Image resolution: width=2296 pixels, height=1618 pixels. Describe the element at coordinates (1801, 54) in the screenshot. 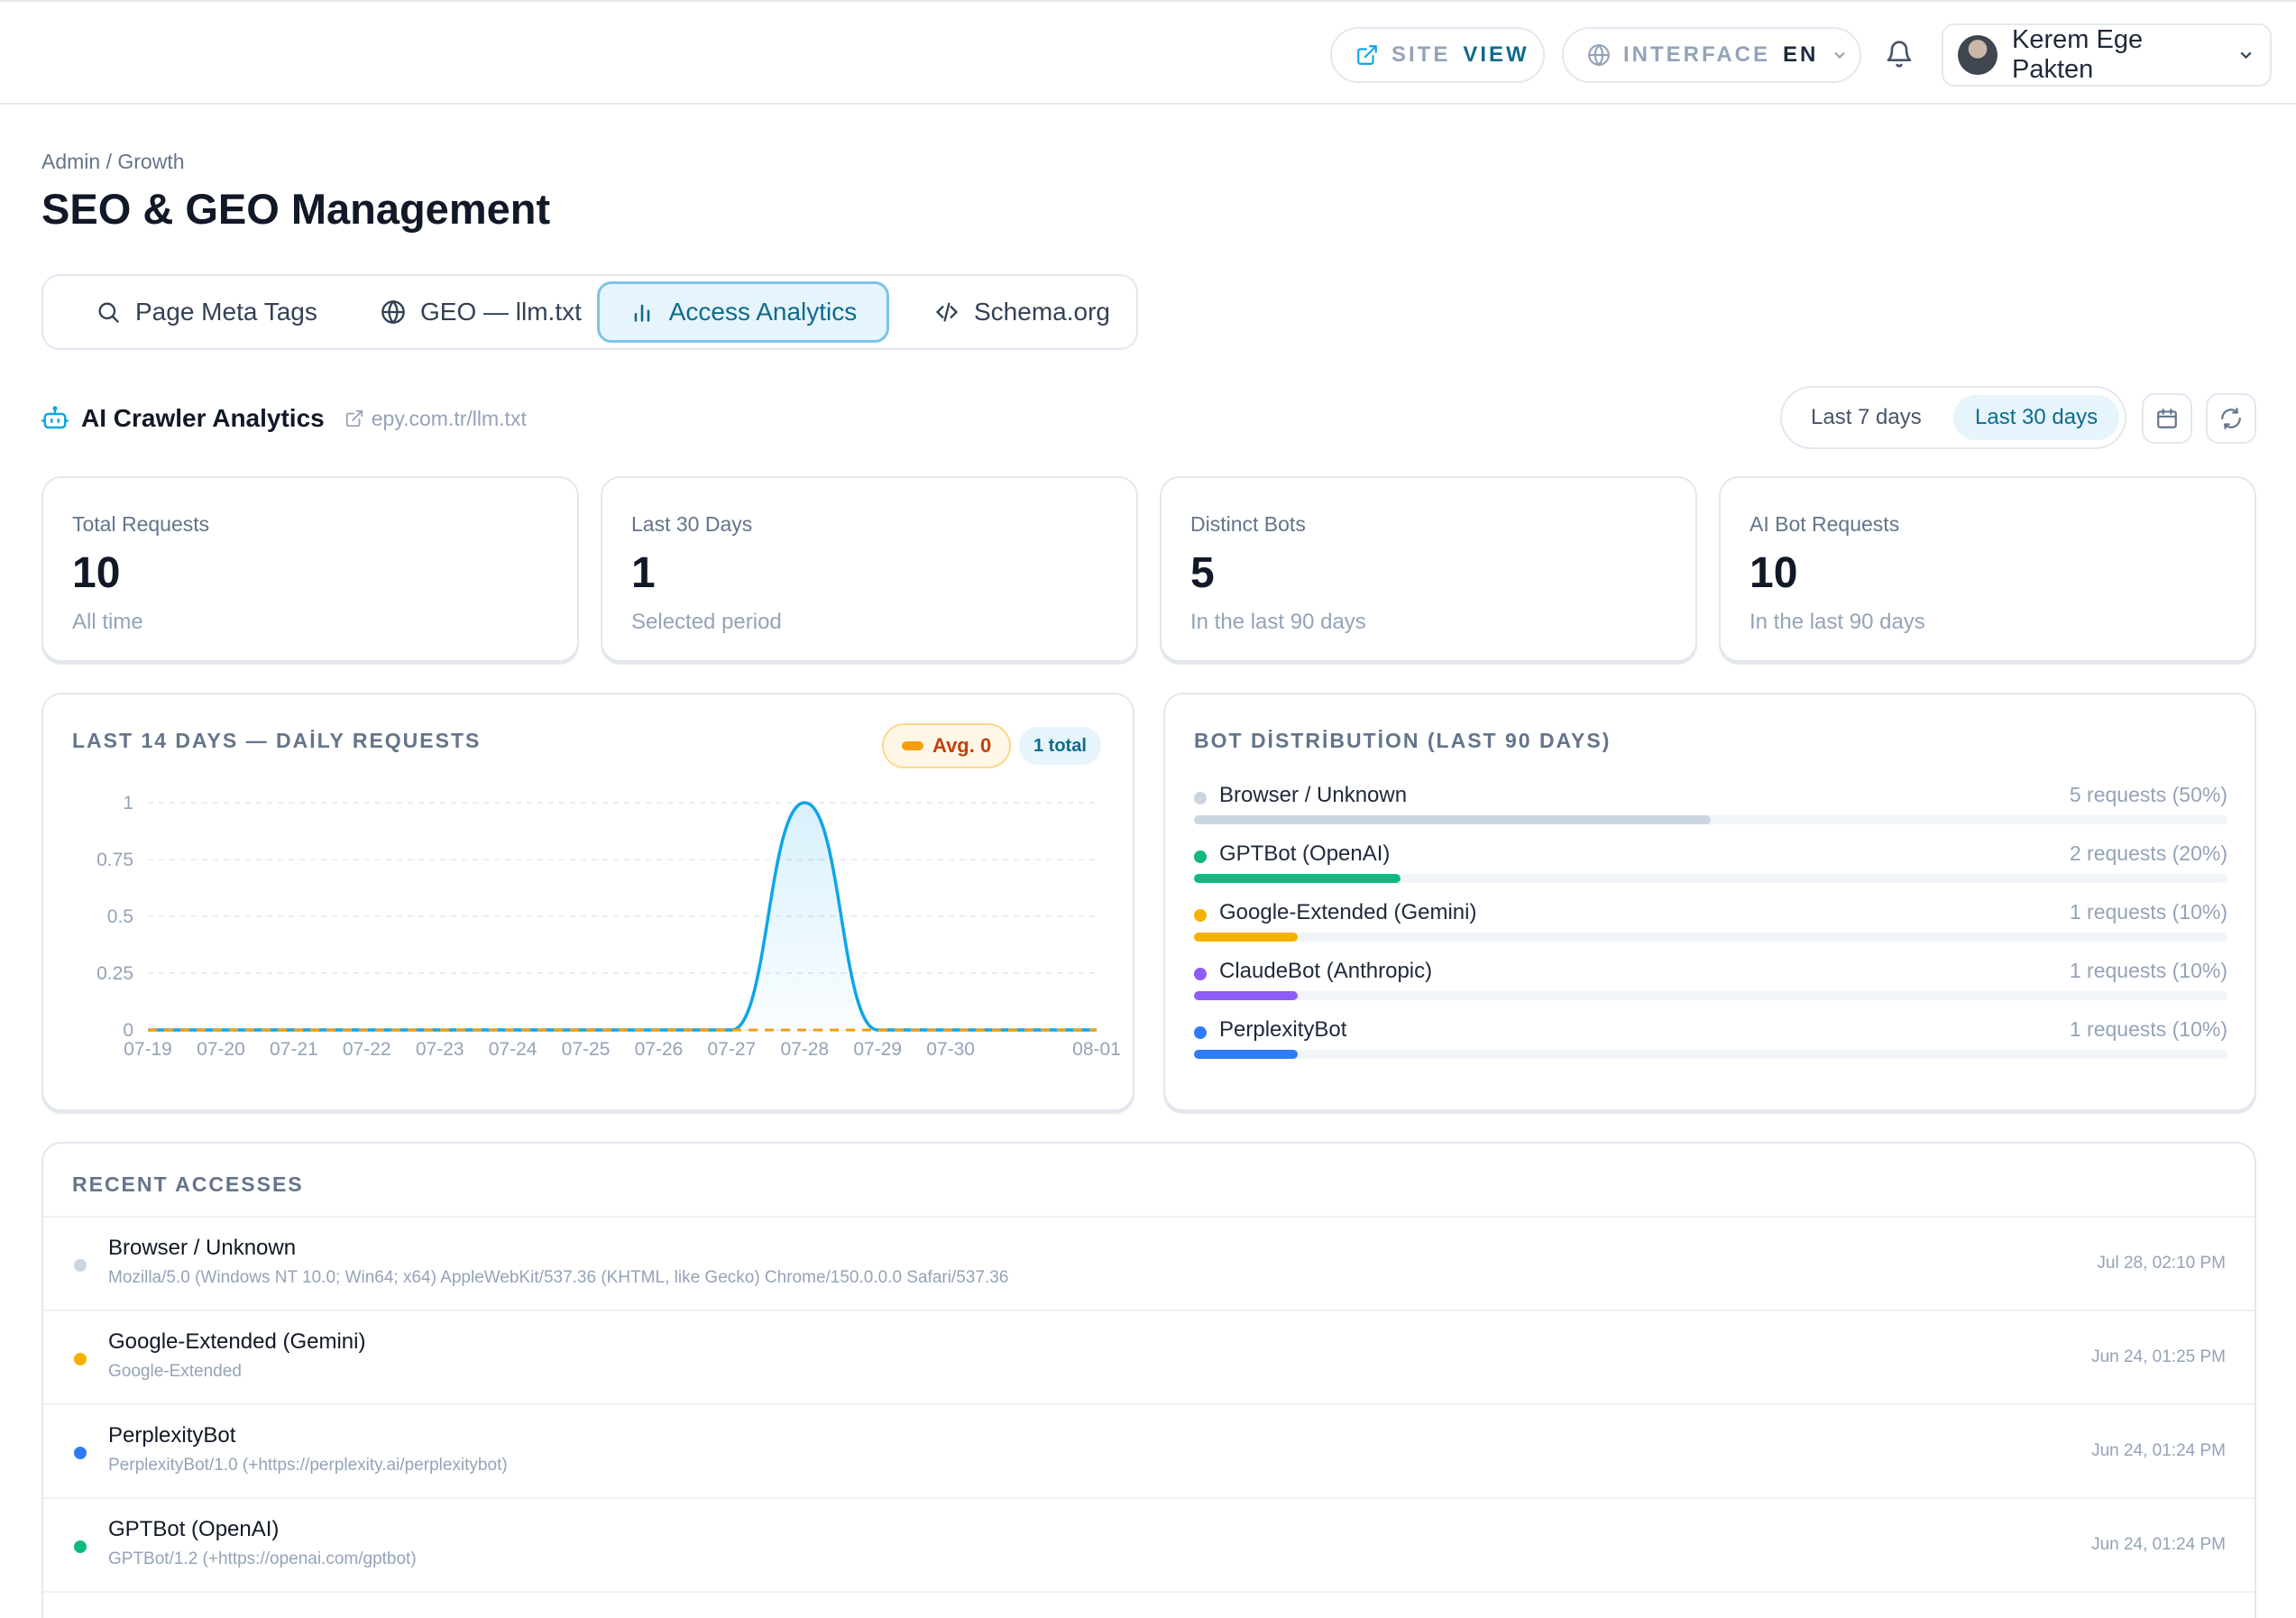

I see `interface-language: EN` at that location.